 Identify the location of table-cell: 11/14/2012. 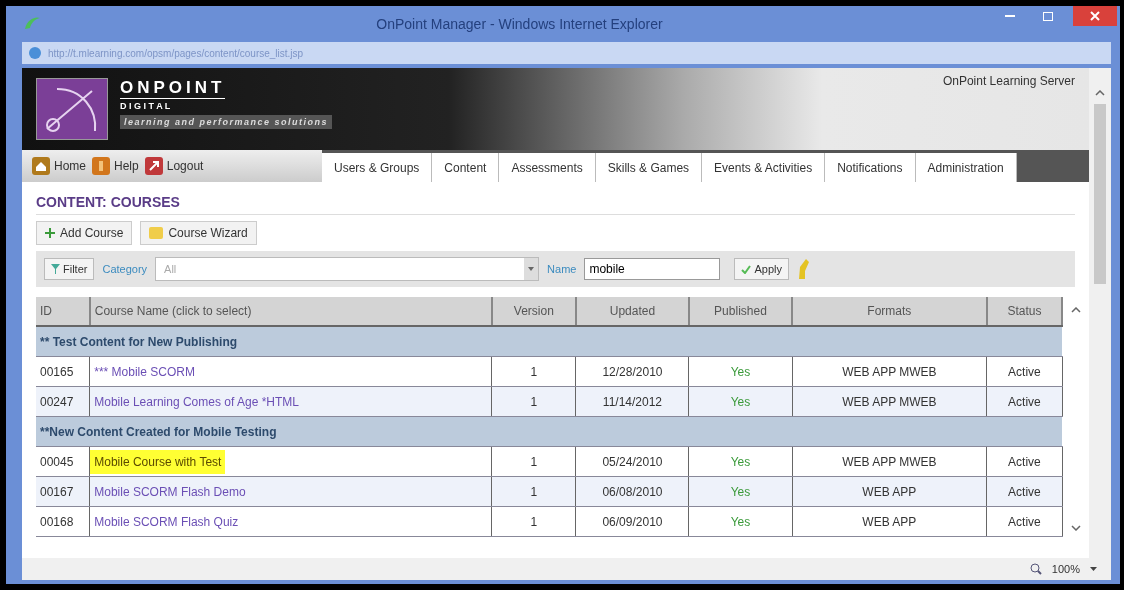
(632, 401).